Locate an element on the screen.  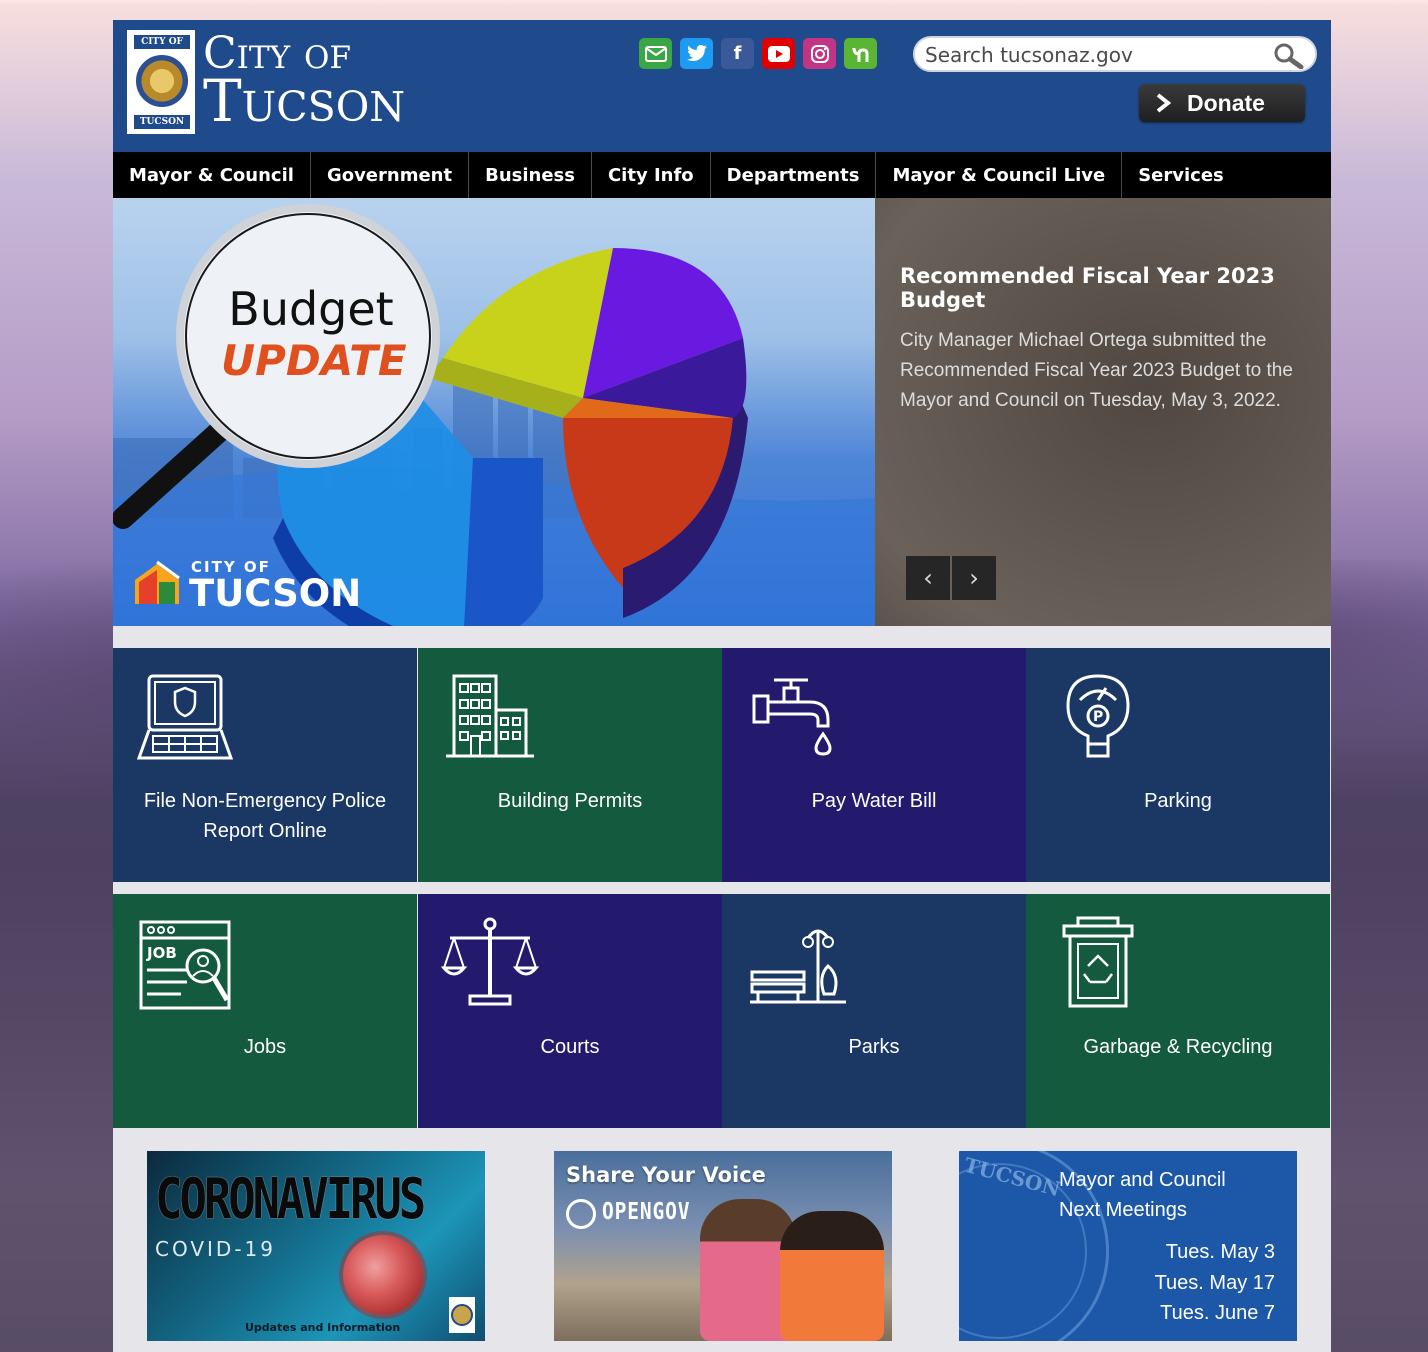
carousel-next-button: › is located at coordinates (974, 578).